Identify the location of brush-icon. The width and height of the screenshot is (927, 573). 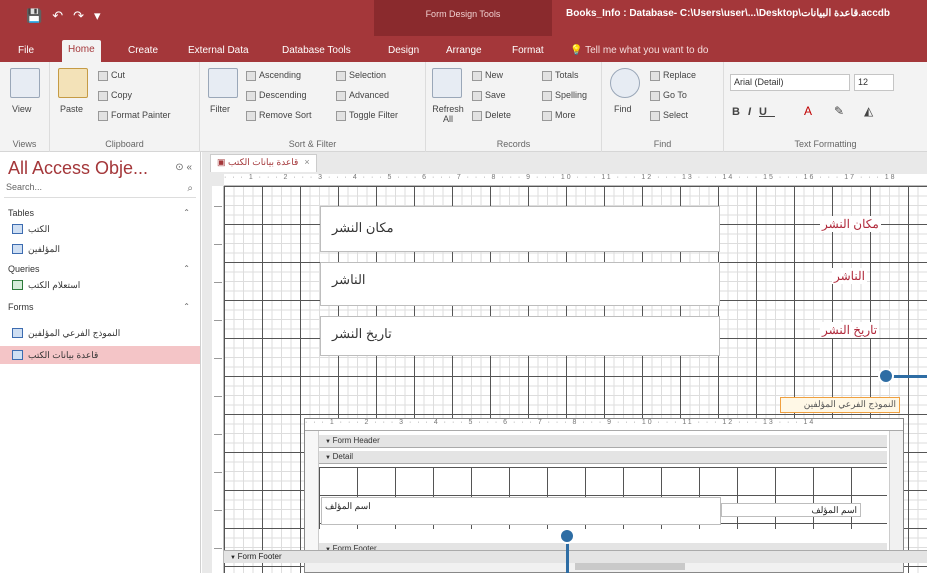
(103, 115).